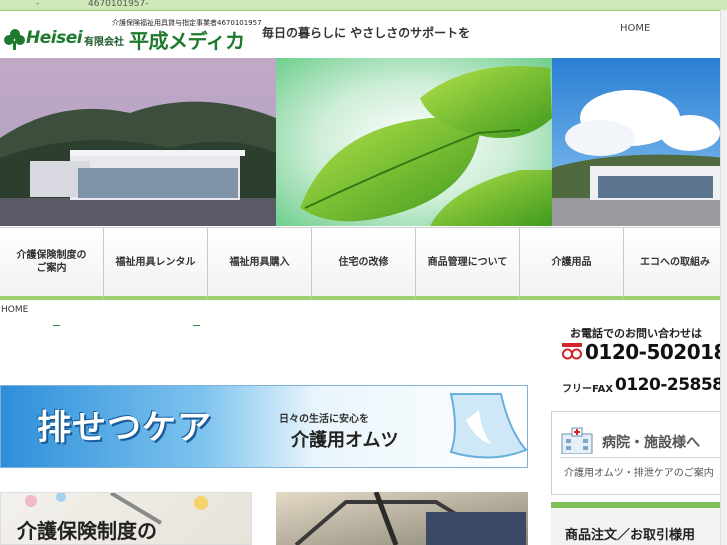 This screenshot has width=727, height=545. Describe the element at coordinates (577, 440) in the screenshot. I see `hospital-icon` at that location.